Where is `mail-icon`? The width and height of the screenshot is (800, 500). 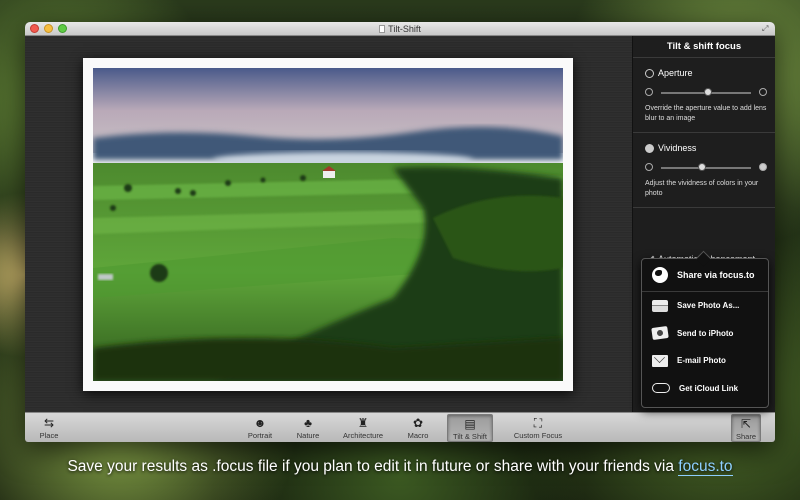 mail-icon is located at coordinates (660, 360).